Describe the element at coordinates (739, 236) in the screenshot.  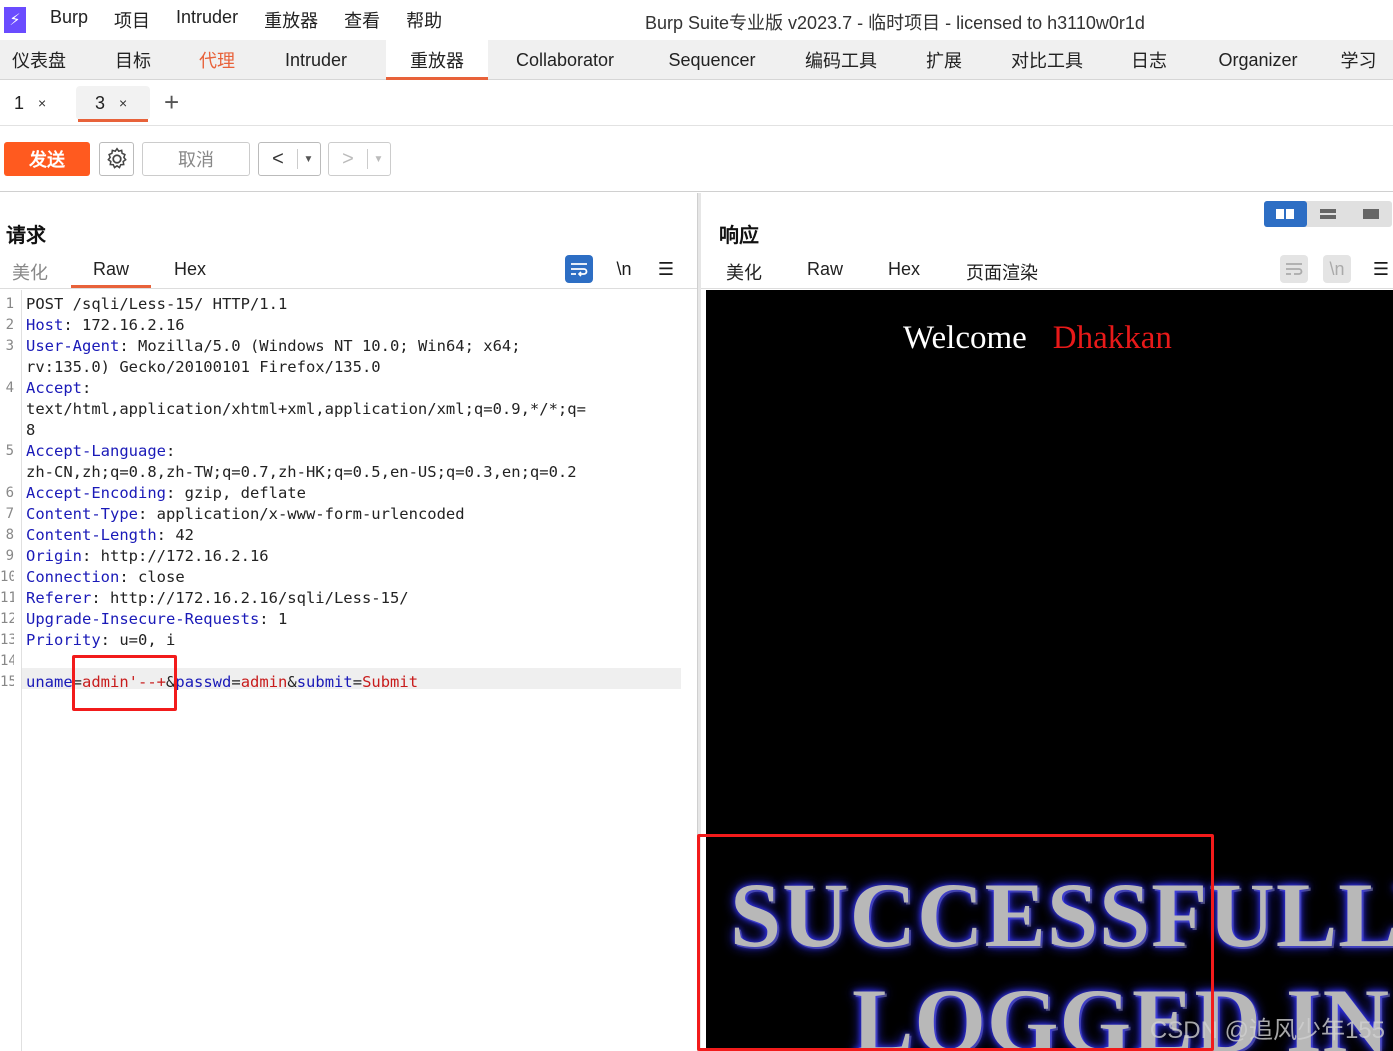
I see `response-title: 响应` at that location.